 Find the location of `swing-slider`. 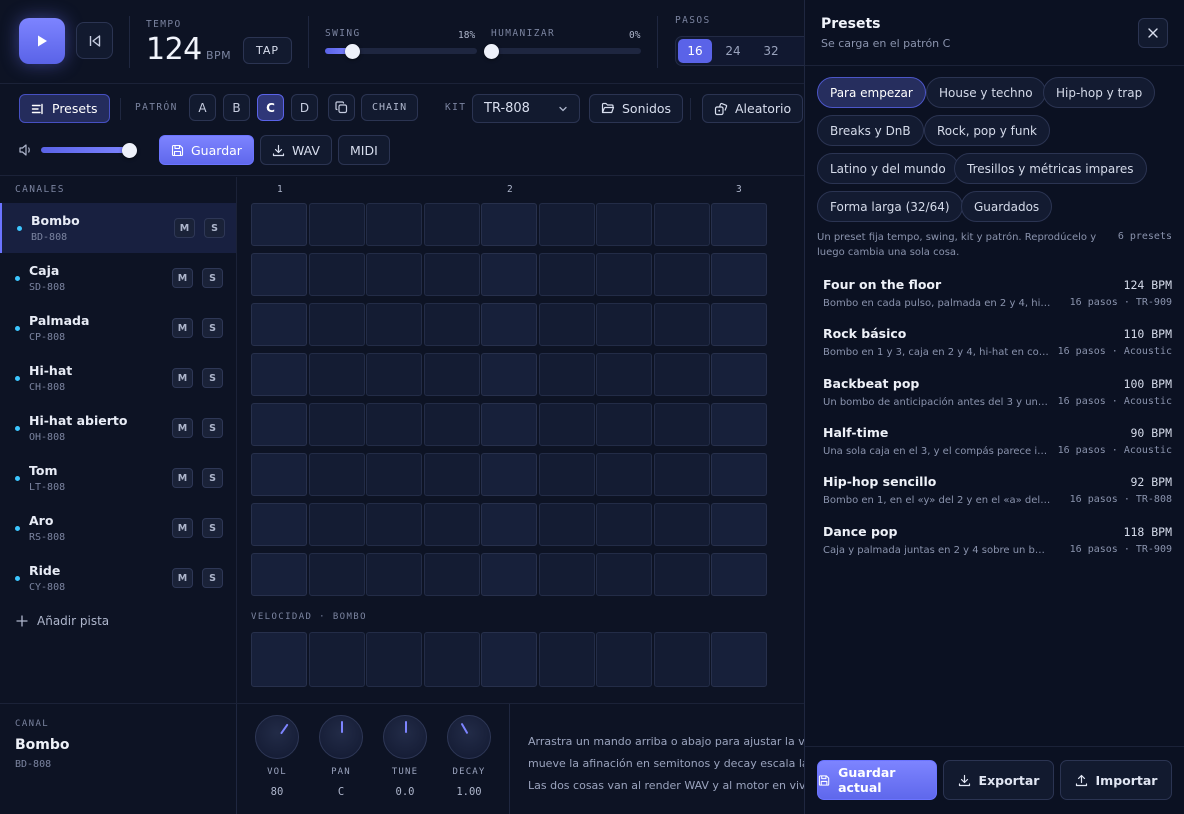

swing-slider is located at coordinates (401, 51).